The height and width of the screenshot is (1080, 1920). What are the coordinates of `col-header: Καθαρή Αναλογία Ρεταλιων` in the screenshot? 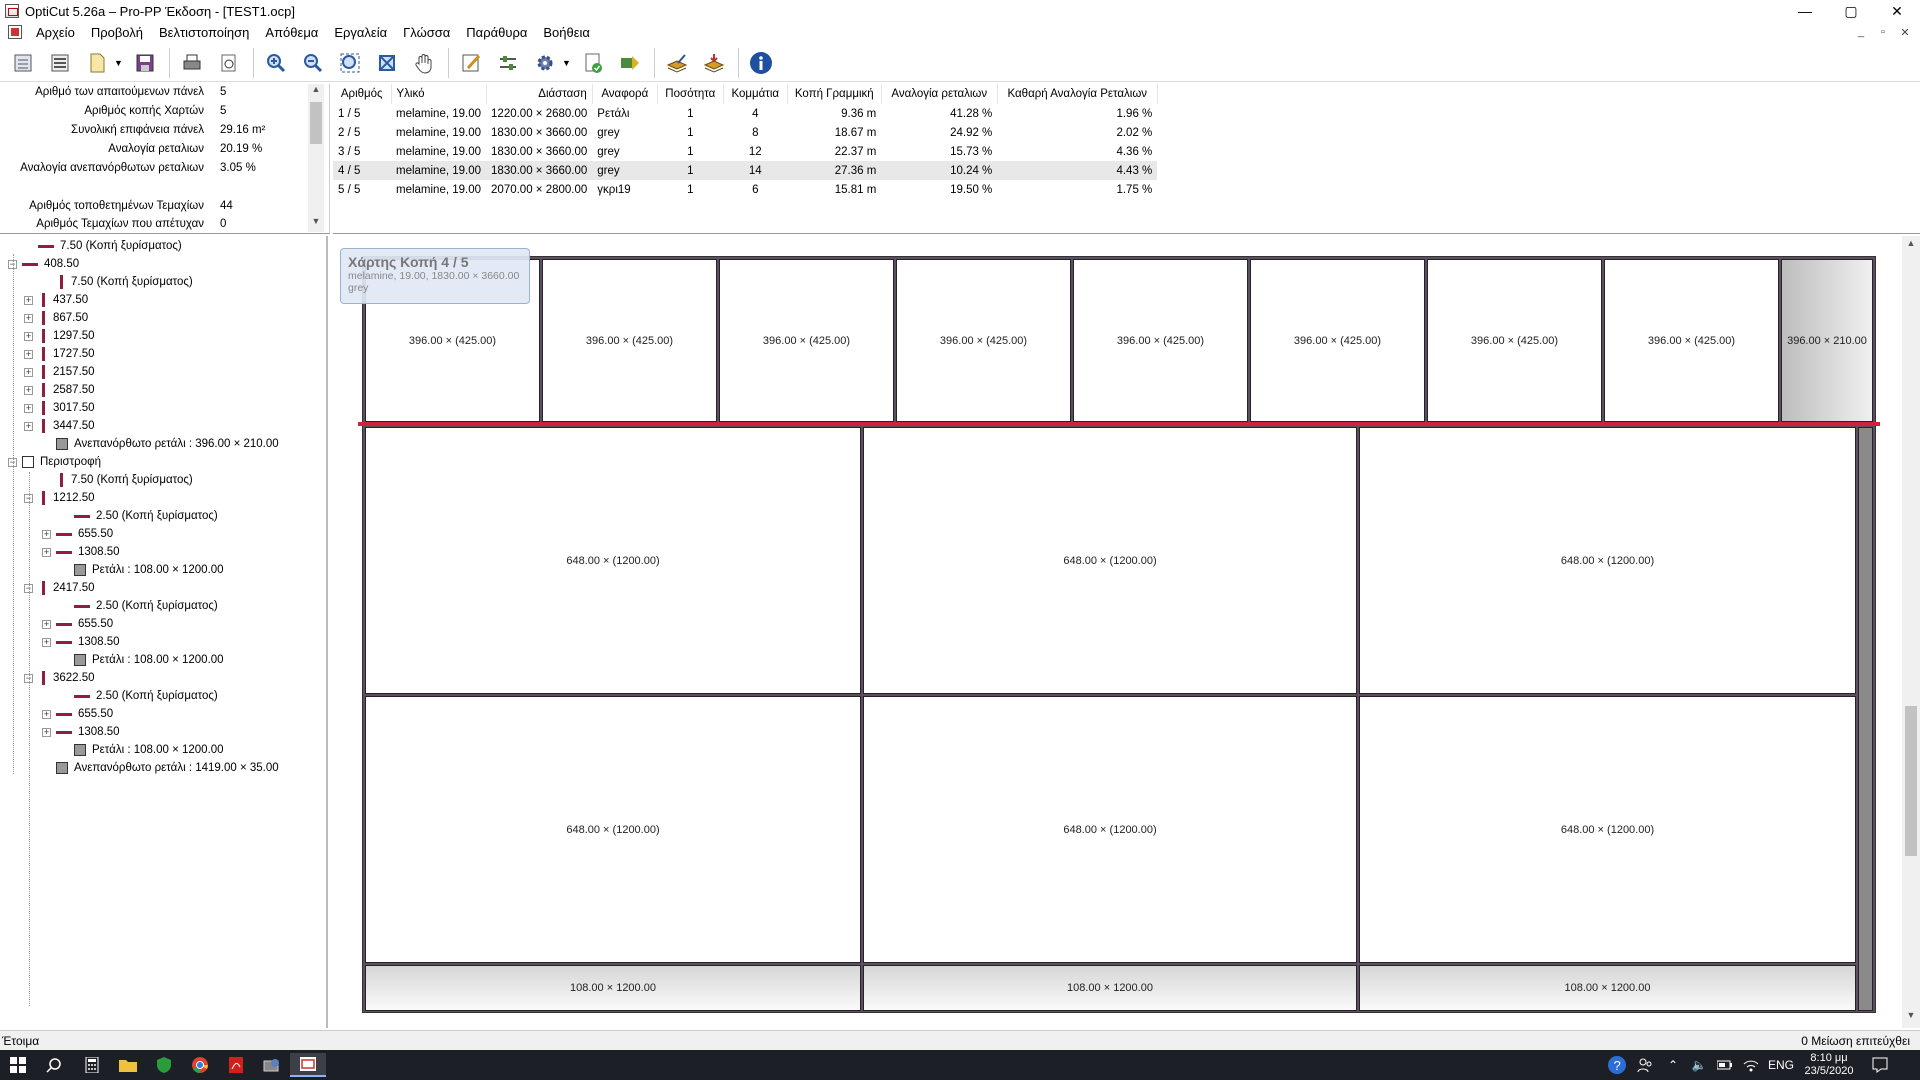 It's located at (1077, 94).